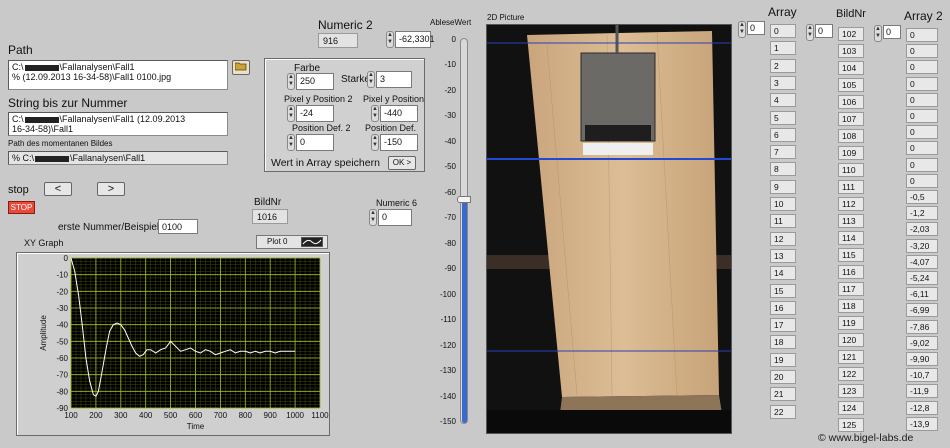 This screenshot has width=950, height=448. What do you see at coordinates (922, 326) in the screenshot?
I see `array-cell: -7,86` at bounding box center [922, 326].